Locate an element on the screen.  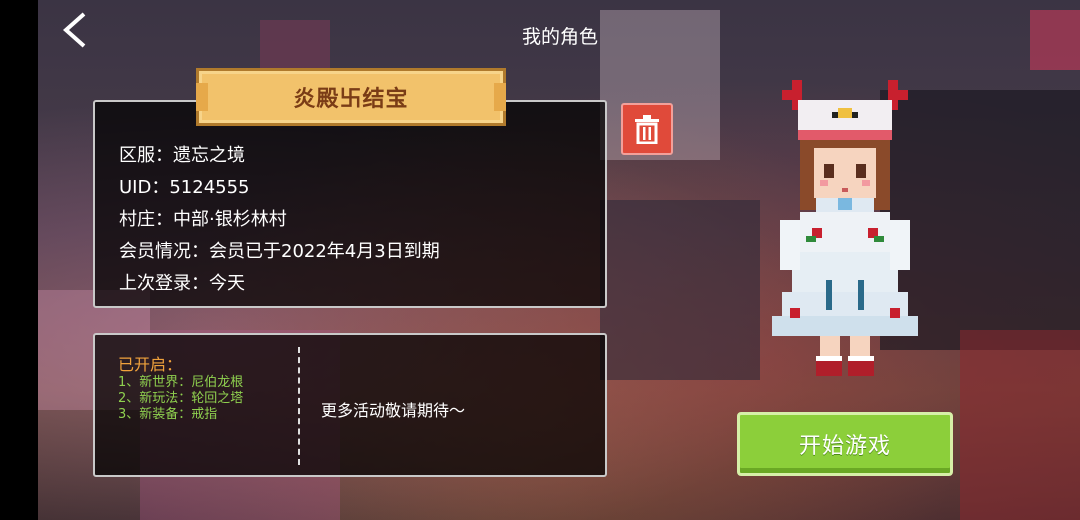
membership-line: 会员情况：会员已于2022年4月3日到期 is located at coordinates (279, 251).